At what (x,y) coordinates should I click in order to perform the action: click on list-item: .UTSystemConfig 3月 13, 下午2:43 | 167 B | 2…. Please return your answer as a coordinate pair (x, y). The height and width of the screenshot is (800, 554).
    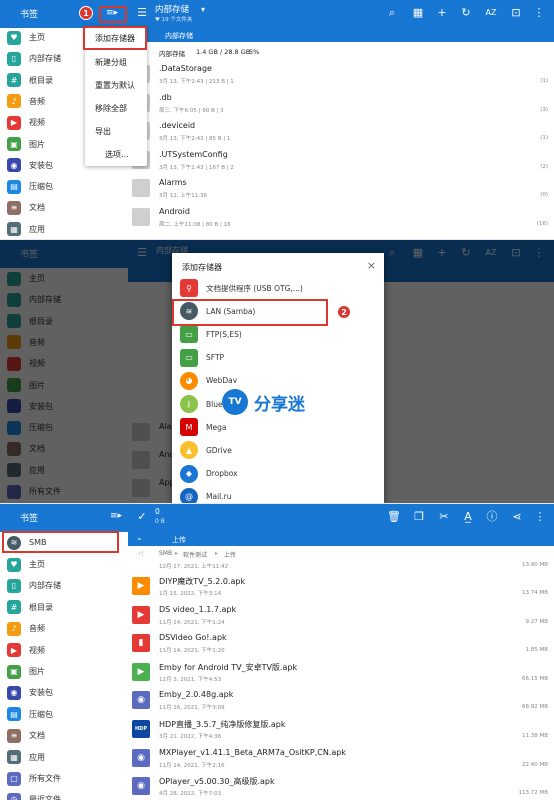
    Looking at the image, I should click on (341, 160).